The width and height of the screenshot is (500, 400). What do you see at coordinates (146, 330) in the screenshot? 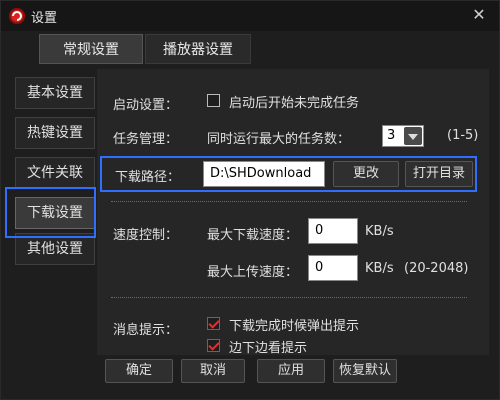
I see `notice-label: 消息提示：` at bounding box center [146, 330].